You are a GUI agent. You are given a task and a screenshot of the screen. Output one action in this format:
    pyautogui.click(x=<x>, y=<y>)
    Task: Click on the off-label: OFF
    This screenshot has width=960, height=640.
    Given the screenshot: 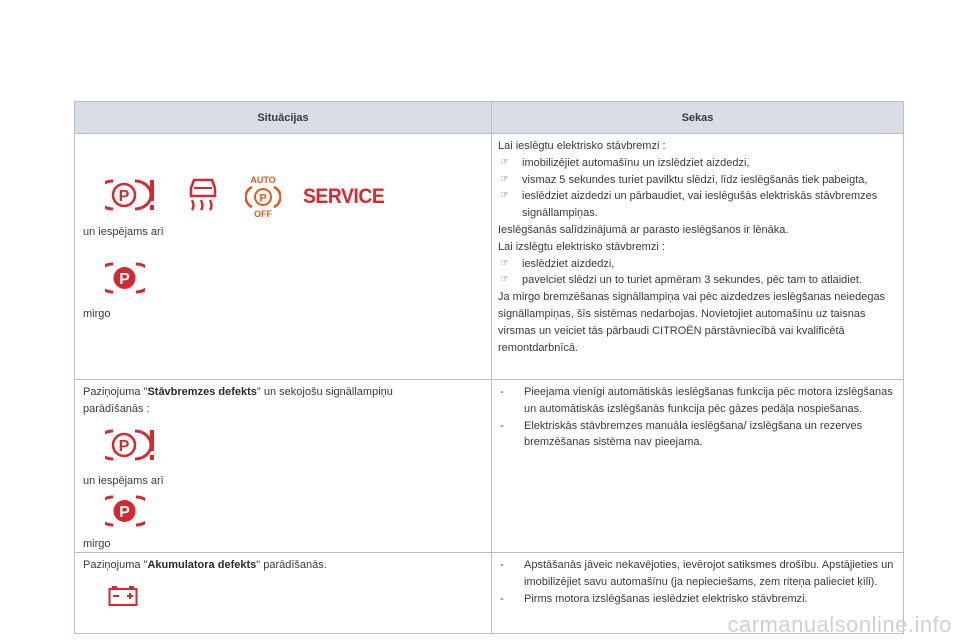 What is the action you would take?
    pyautogui.click(x=263, y=213)
    